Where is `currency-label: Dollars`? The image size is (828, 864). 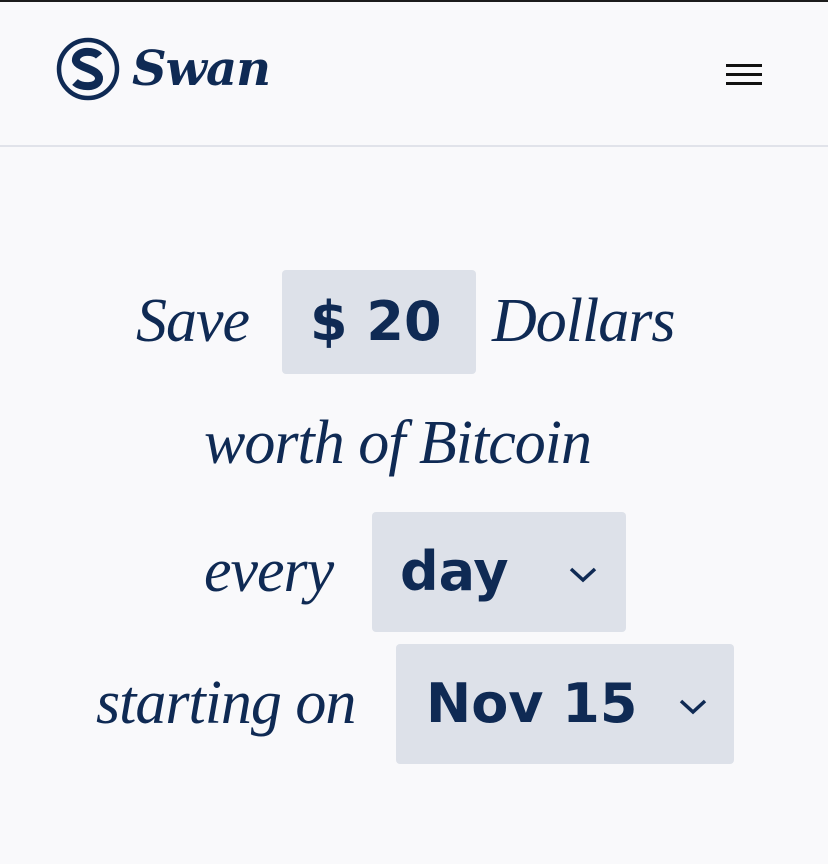 currency-label: Dollars is located at coordinates (583, 321).